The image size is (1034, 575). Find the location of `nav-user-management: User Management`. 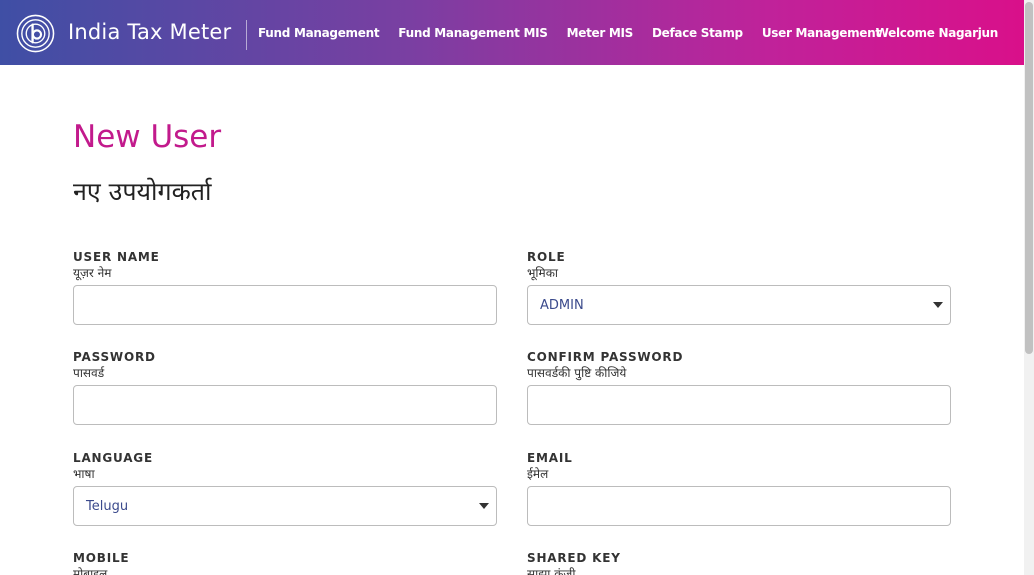

nav-user-management: User Management is located at coordinates (821, 33).